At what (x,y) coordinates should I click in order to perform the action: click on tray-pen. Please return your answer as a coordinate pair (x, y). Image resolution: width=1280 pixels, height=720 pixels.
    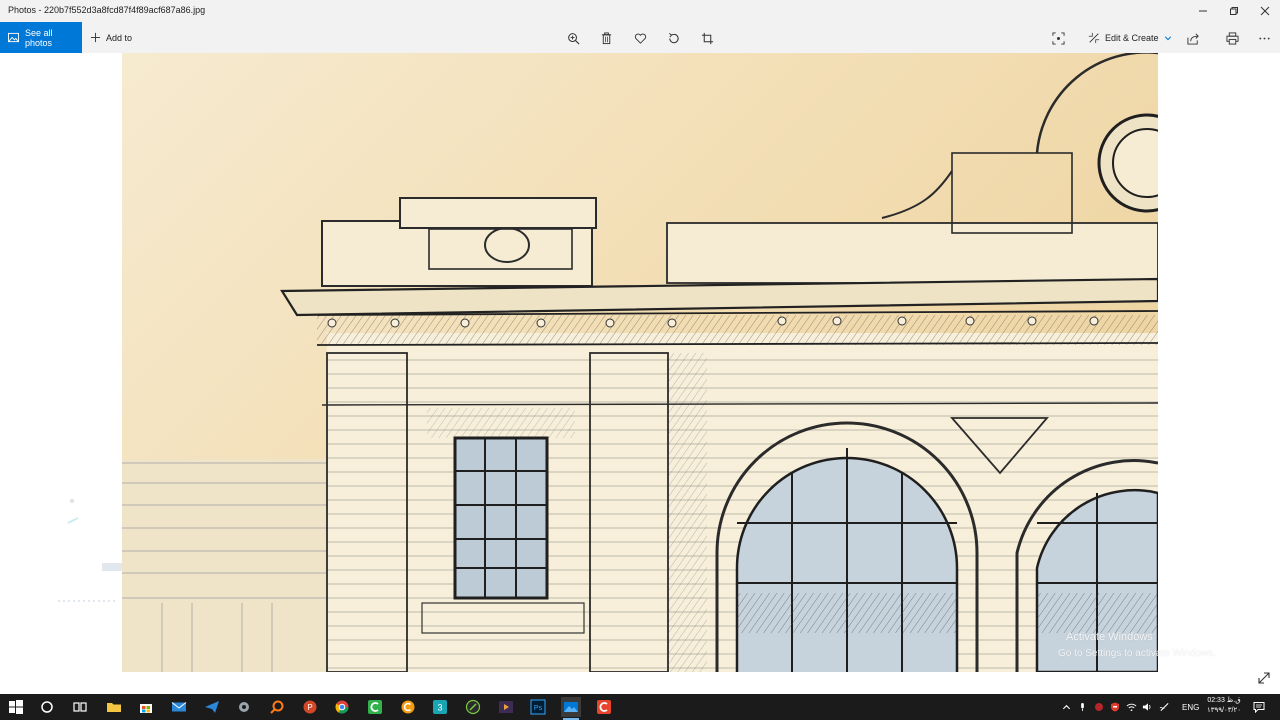
    Looking at the image, I should click on (1164, 707).